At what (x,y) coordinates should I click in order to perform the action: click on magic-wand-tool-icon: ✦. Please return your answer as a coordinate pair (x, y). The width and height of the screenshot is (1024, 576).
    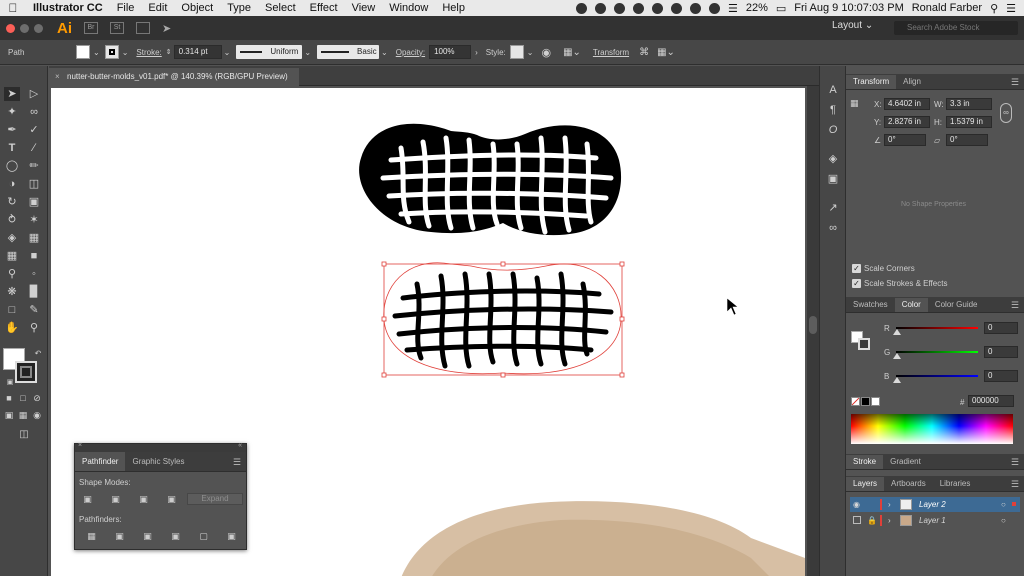
    Looking at the image, I should click on (12, 112).